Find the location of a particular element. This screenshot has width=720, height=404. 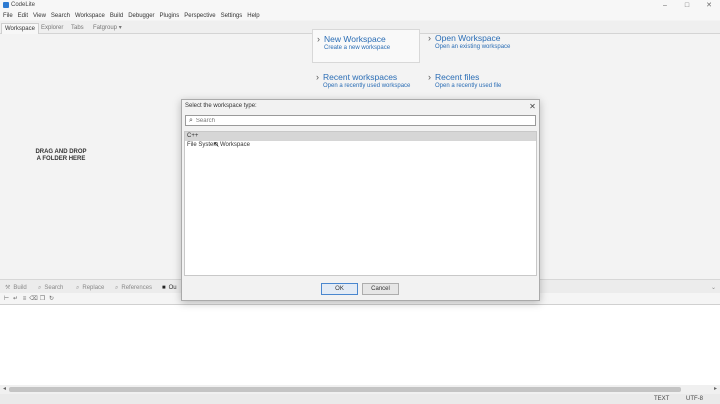

references-icon: ⌕ is located at coordinates (117, 288).